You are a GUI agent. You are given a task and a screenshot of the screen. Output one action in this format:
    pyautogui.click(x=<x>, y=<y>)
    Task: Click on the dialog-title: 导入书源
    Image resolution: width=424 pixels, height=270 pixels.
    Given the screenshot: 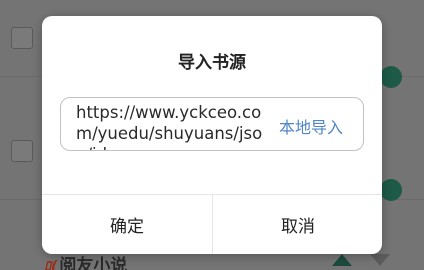 What is the action you would take?
    pyautogui.click(x=212, y=63)
    